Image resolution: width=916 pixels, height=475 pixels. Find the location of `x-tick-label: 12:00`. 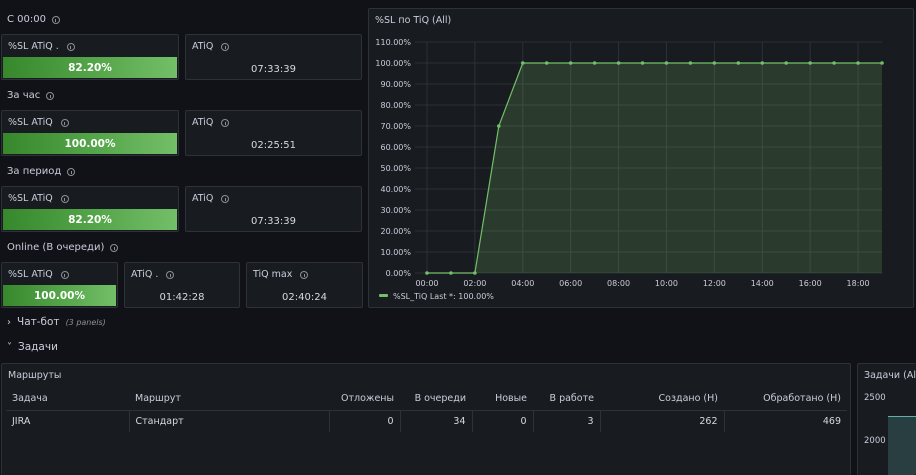

x-tick-label: 12:00 is located at coordinates (714, 283).